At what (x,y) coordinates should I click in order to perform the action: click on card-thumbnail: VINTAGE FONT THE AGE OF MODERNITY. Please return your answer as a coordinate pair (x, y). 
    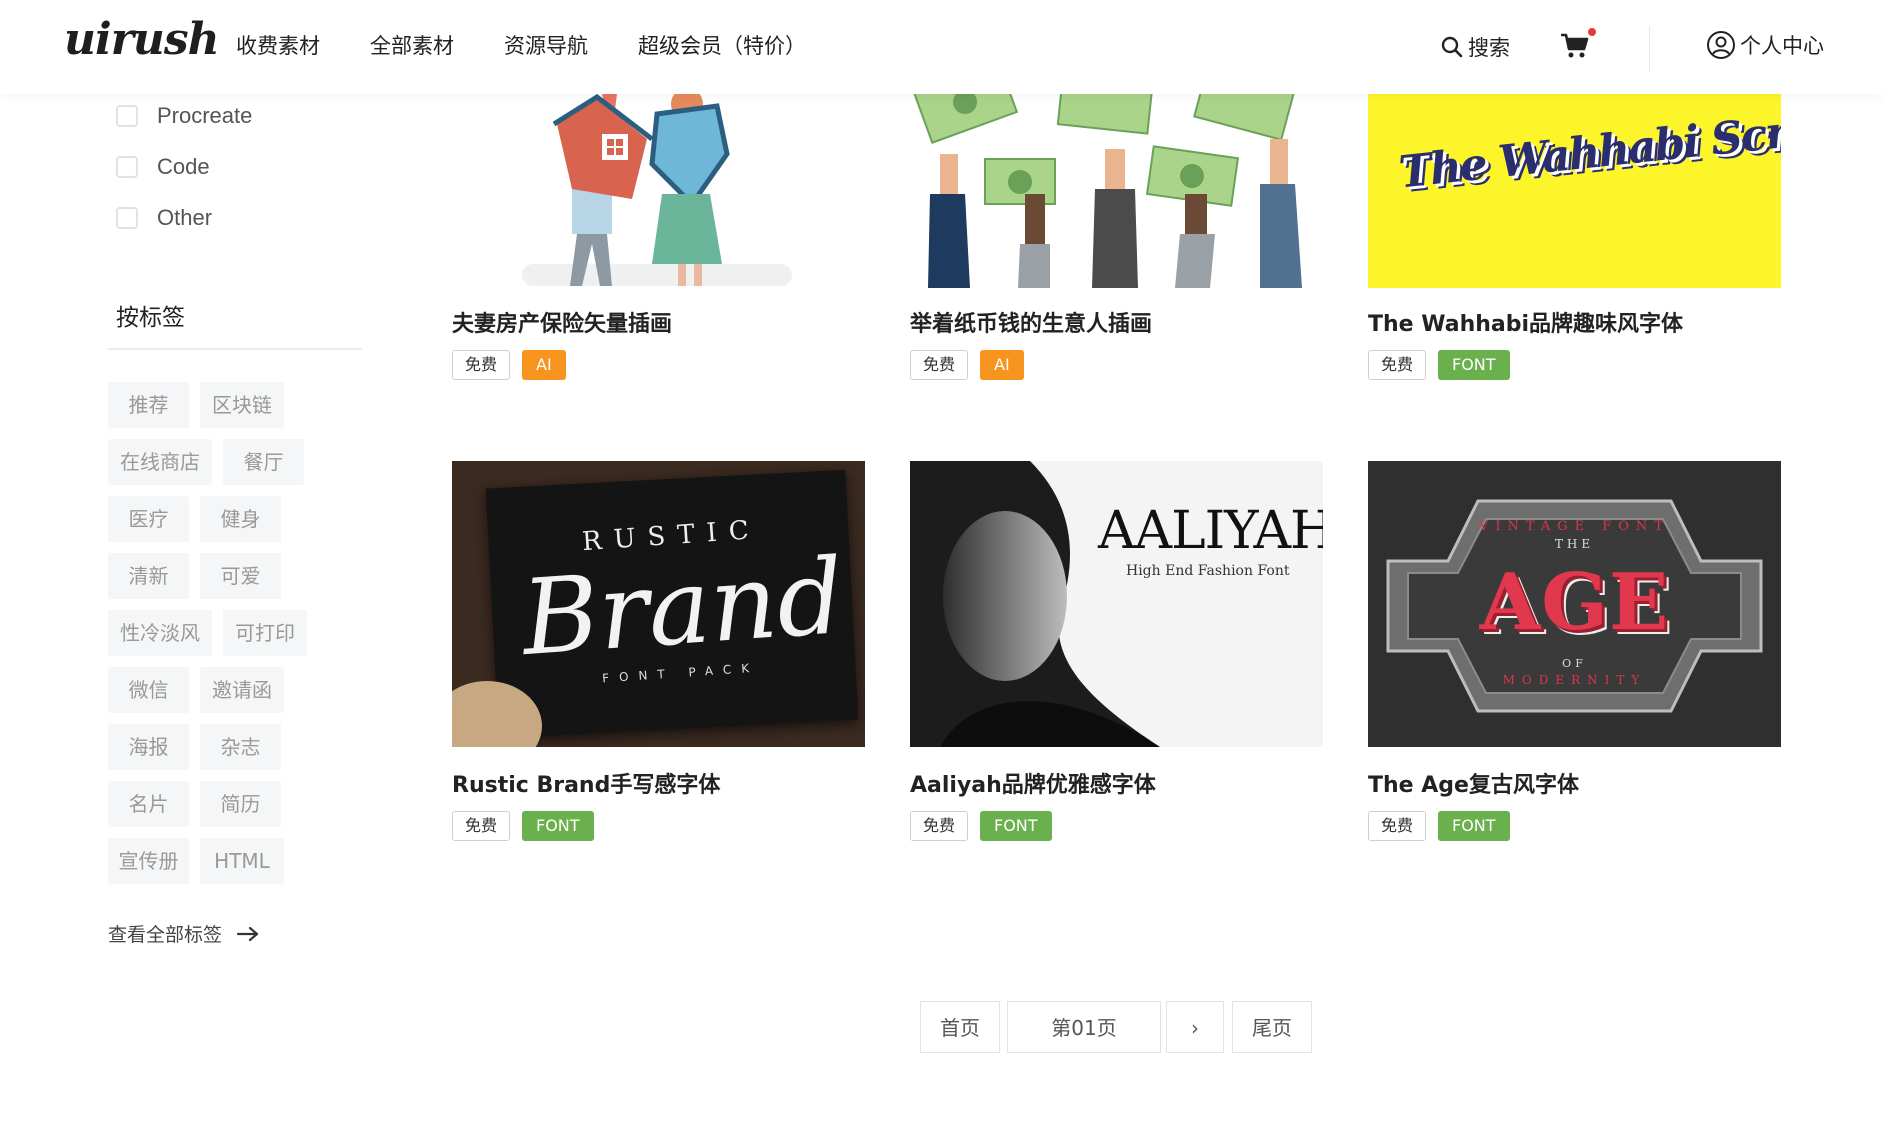
    Looking at the image, I should click on (1574, 604).